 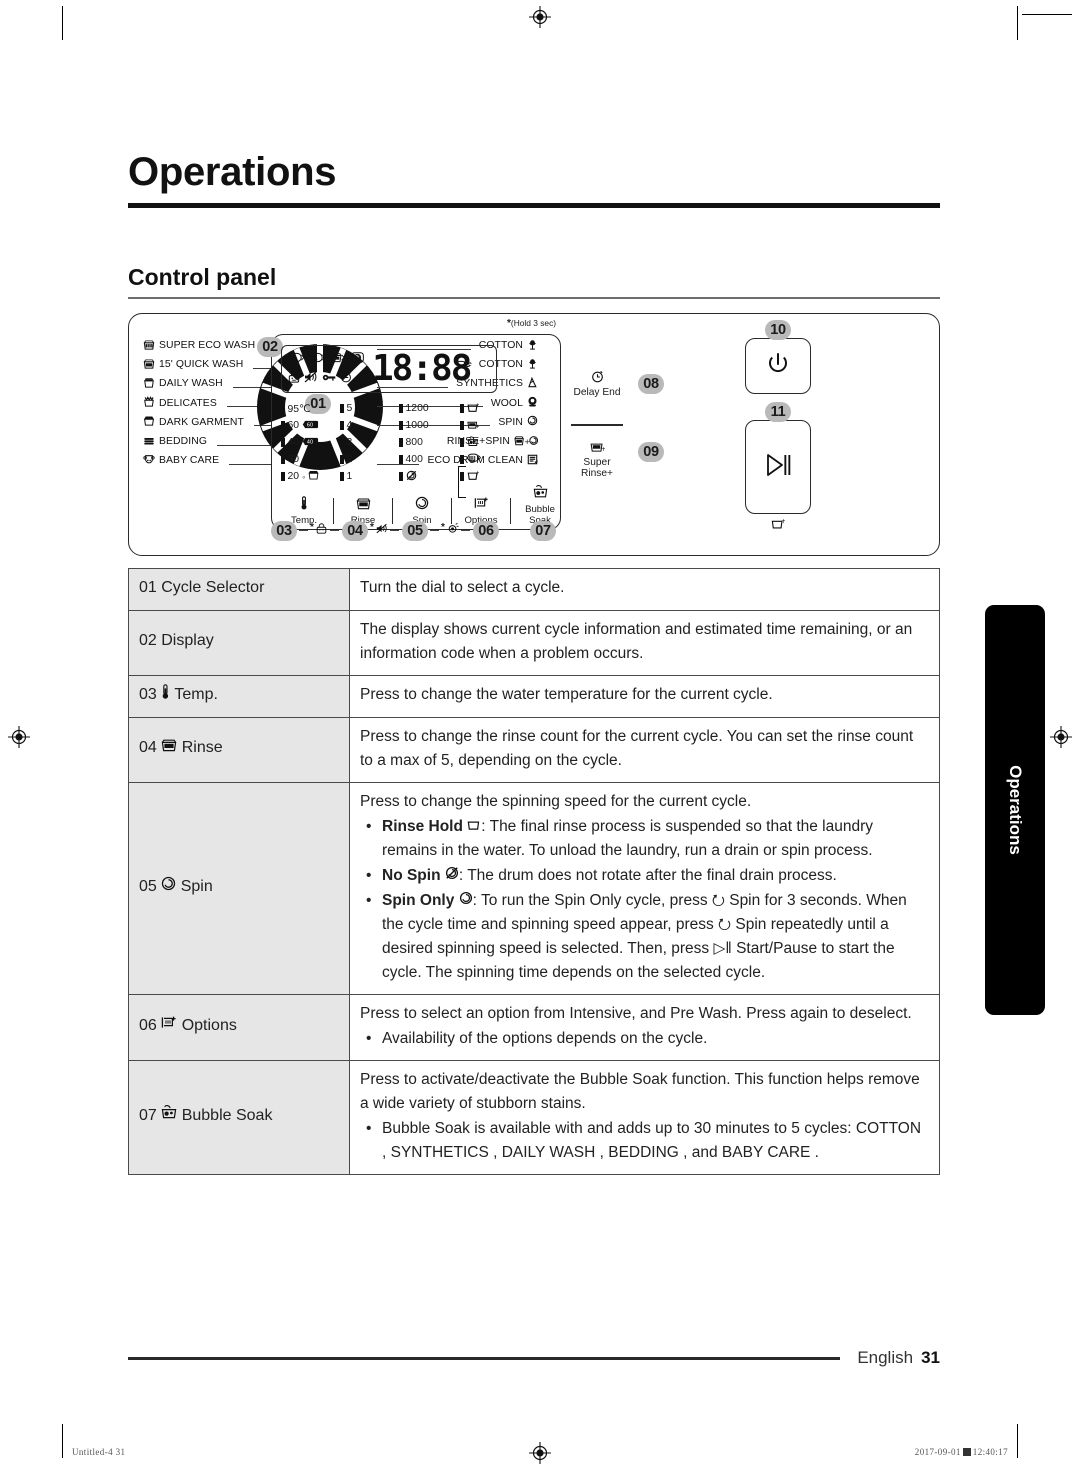 What do you see at coordinates (227, 1115) in the screenshot?
I see `row-key-label: Bubble Soak` at bounding box center [227, 1115].